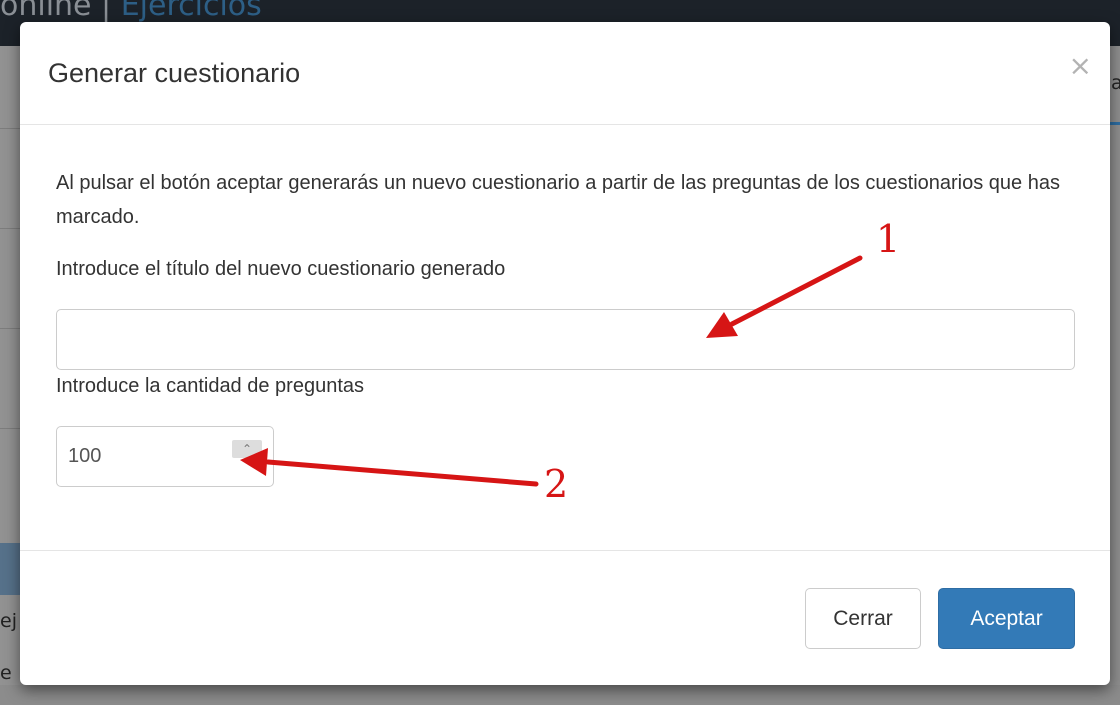 Image resolution: width=1120 pixels, height=705 pixels. I want to click on background-title: online | Ejercicios, so click(131, 11).